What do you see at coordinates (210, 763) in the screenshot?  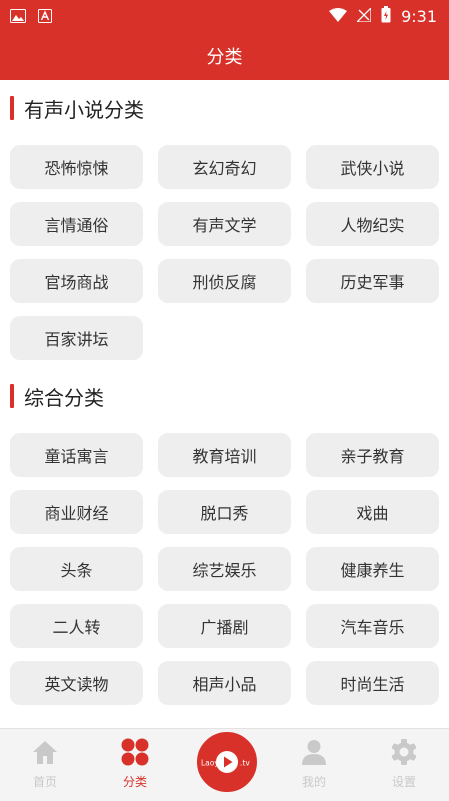 I see `logo-text-left: Laoy` at bounding box center [210, 763].